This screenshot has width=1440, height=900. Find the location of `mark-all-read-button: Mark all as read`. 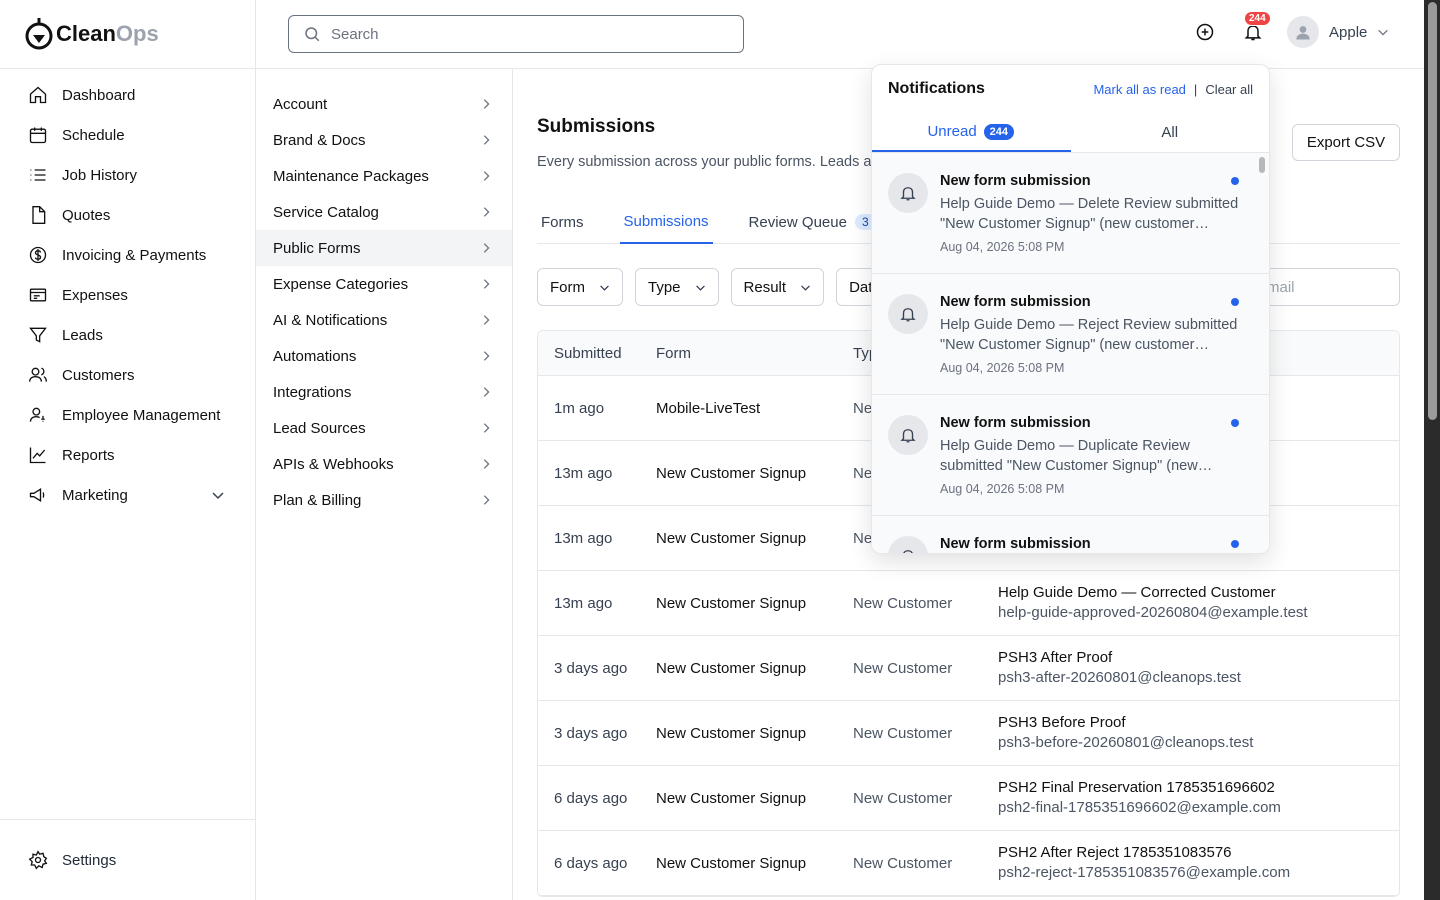

mark-all-read-button: Mark all as read is located at coordinates (1139, 89).